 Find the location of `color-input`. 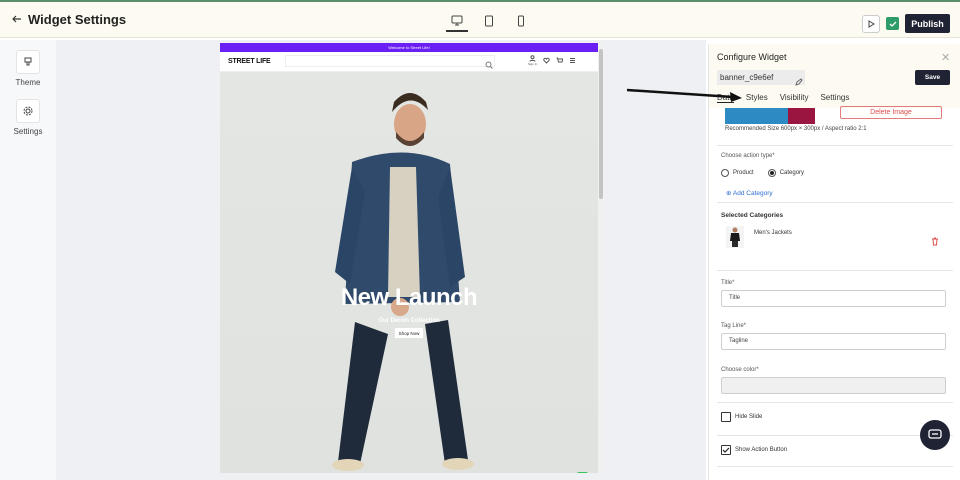

color-input is located at coordinates (833, 385).